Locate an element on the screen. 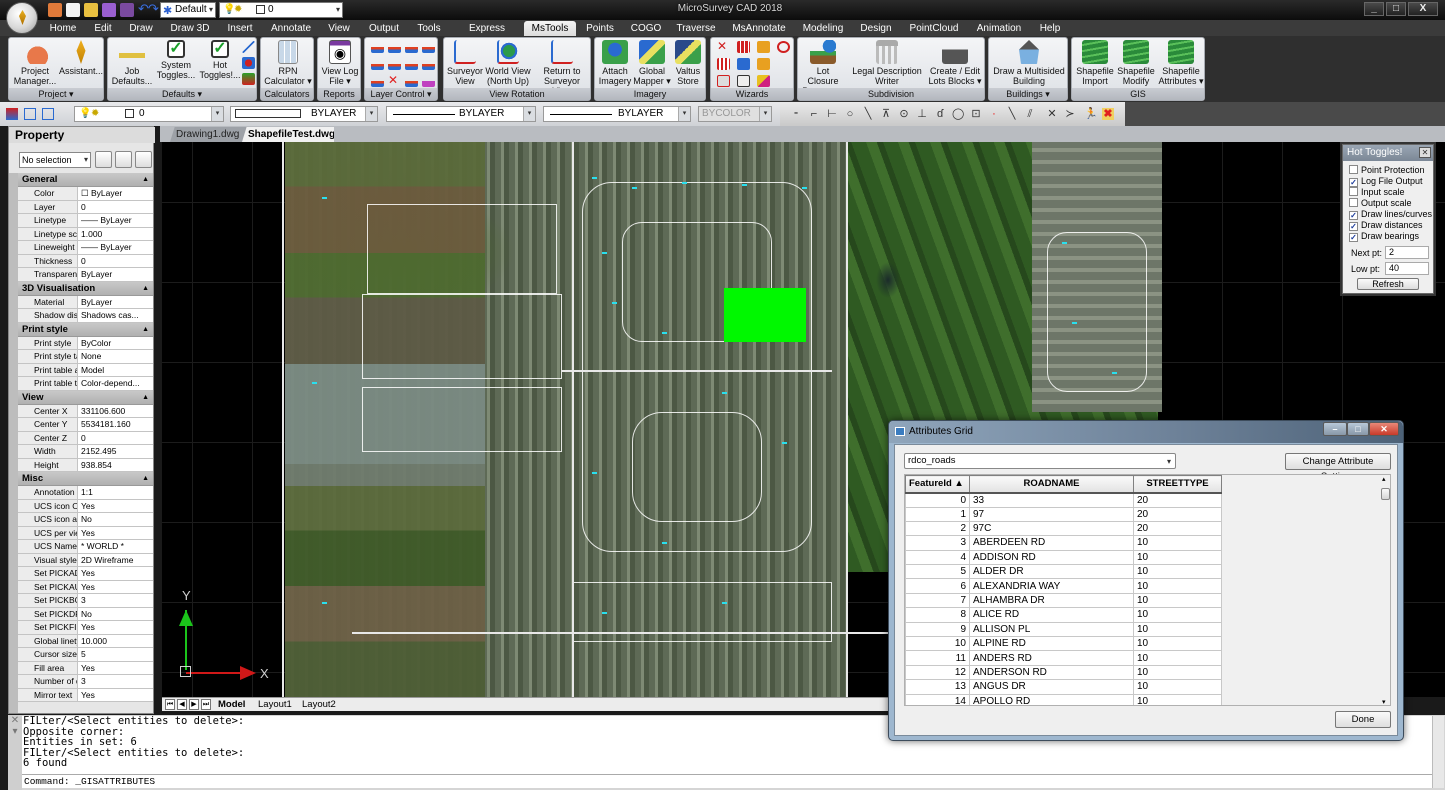  property-row: Center Z0 is located at coordinates (85, 438).